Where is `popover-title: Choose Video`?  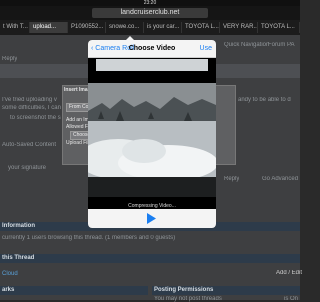
popover-title: Choose Video is located at coordinates (152, 48).